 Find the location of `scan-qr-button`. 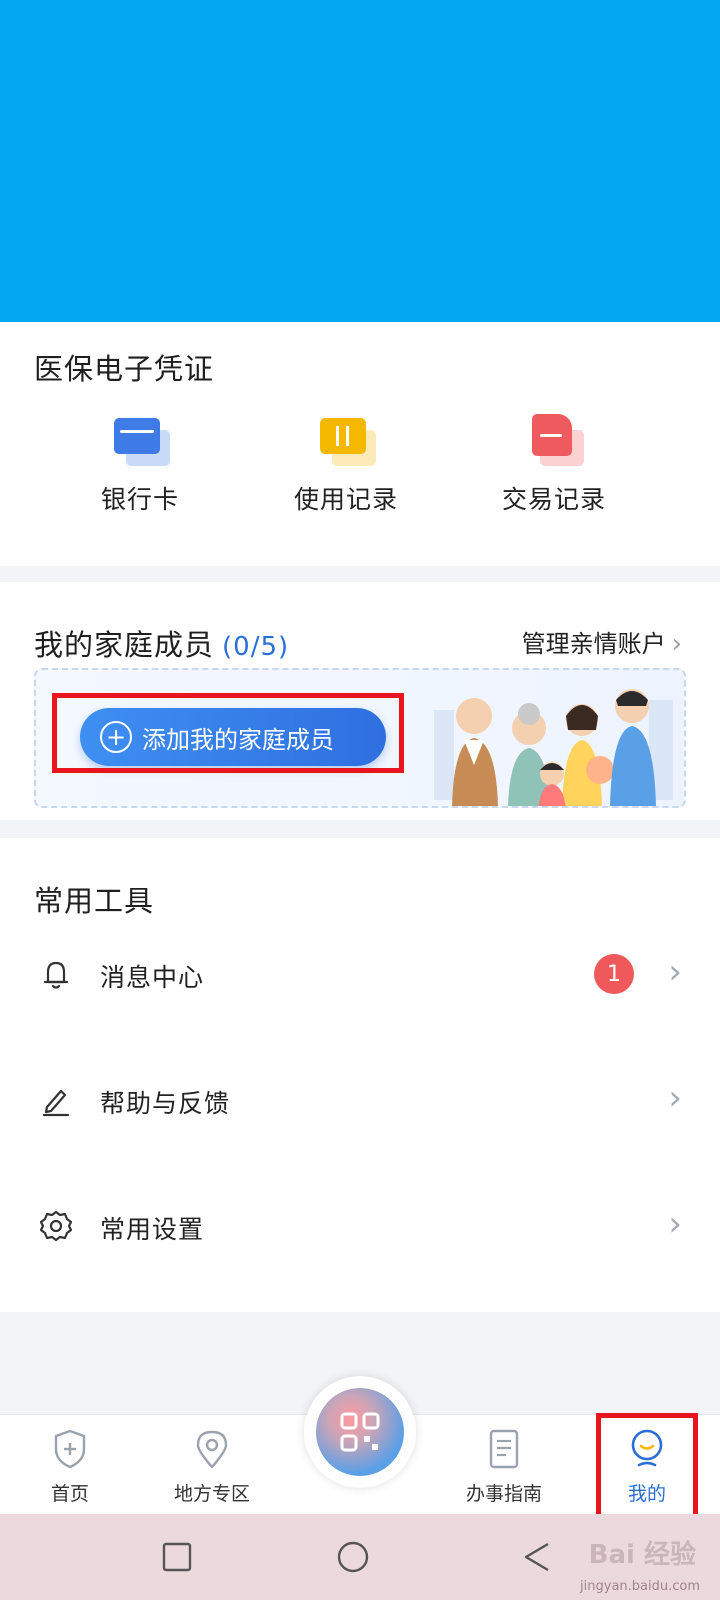

scan-qr-button is located at coordinates (360, 1432).